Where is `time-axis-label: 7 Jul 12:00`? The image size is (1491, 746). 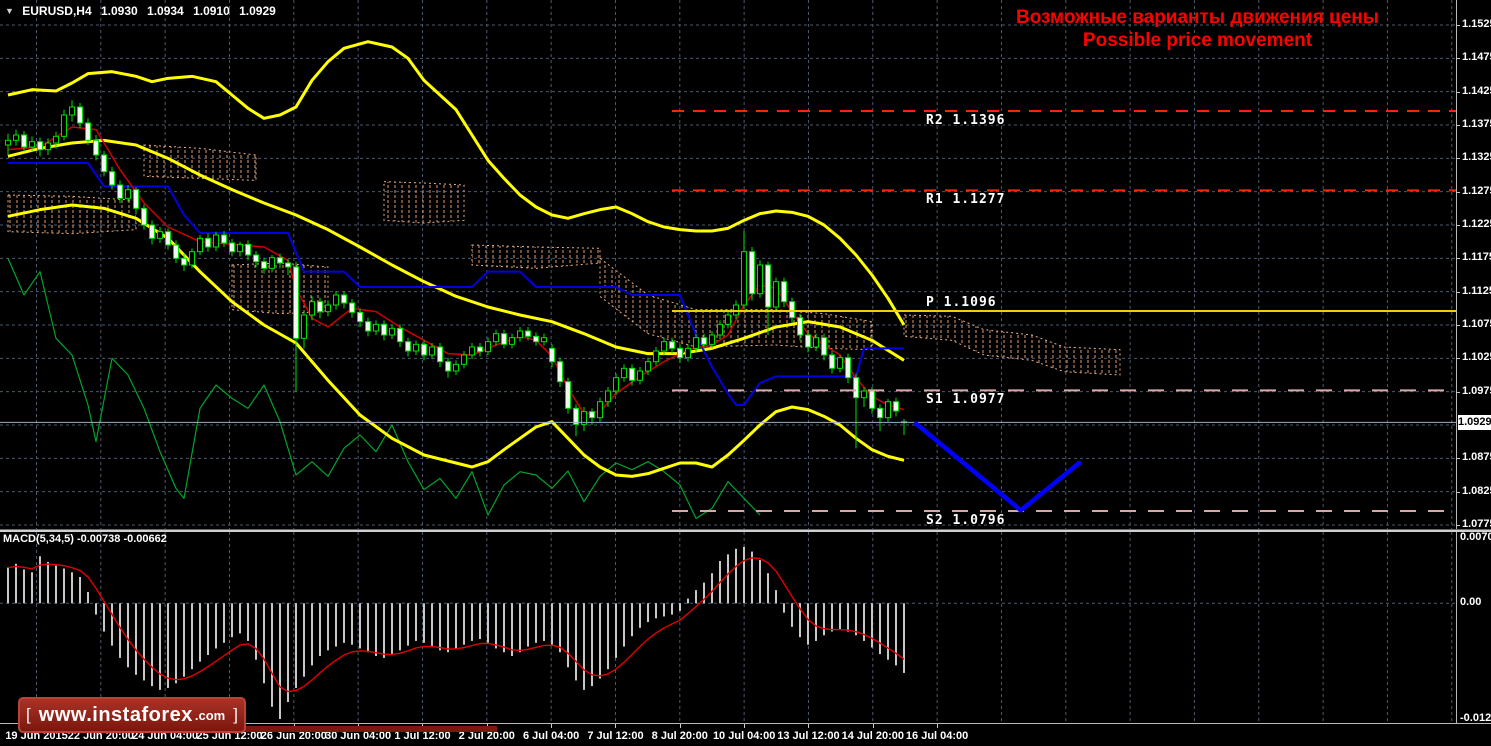
time-axis-label: 7 Jul 12:00 is located at coordinates (615, 736).